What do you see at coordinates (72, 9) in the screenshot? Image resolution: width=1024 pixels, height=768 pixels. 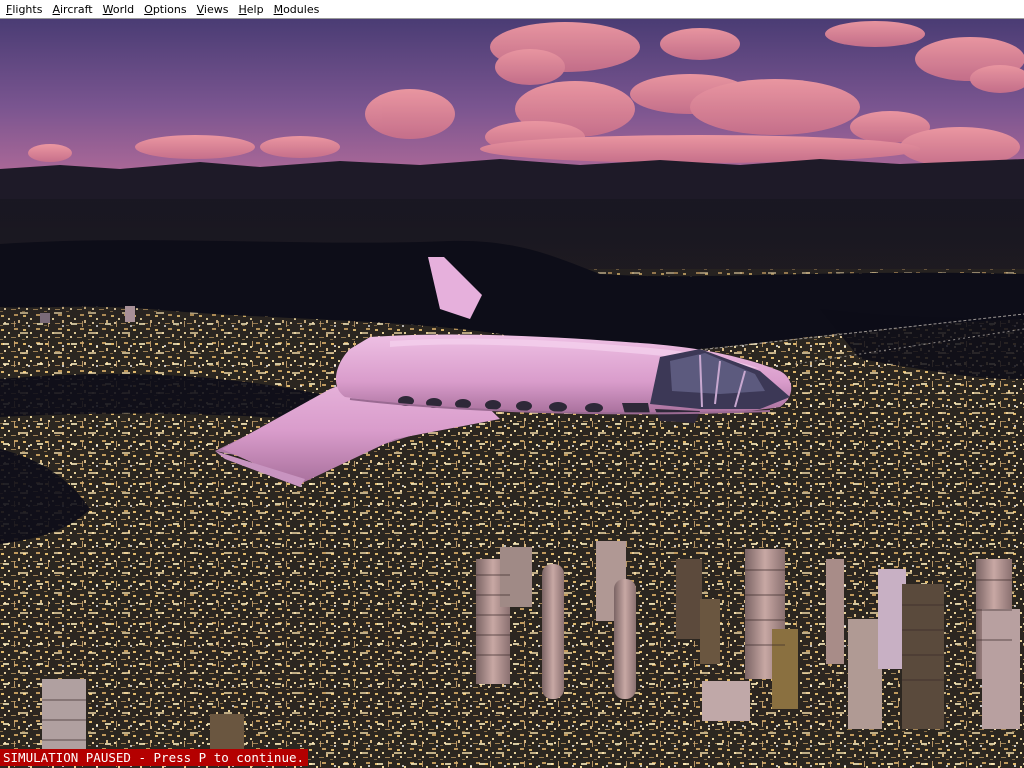 I see `menu-aircraft: Aircraft` at bounding box center [72, 9].